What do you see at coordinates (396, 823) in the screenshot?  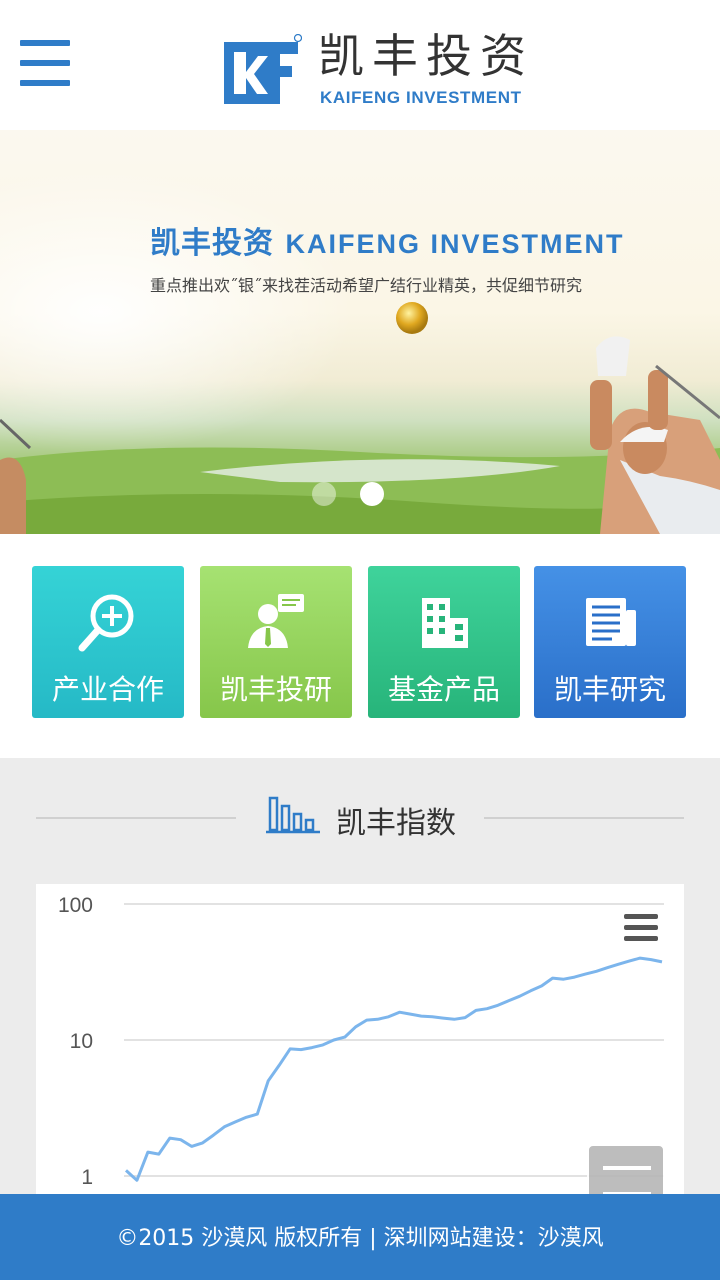 I see `section-title: 凯丰指数` at bounding box center [396, 823].